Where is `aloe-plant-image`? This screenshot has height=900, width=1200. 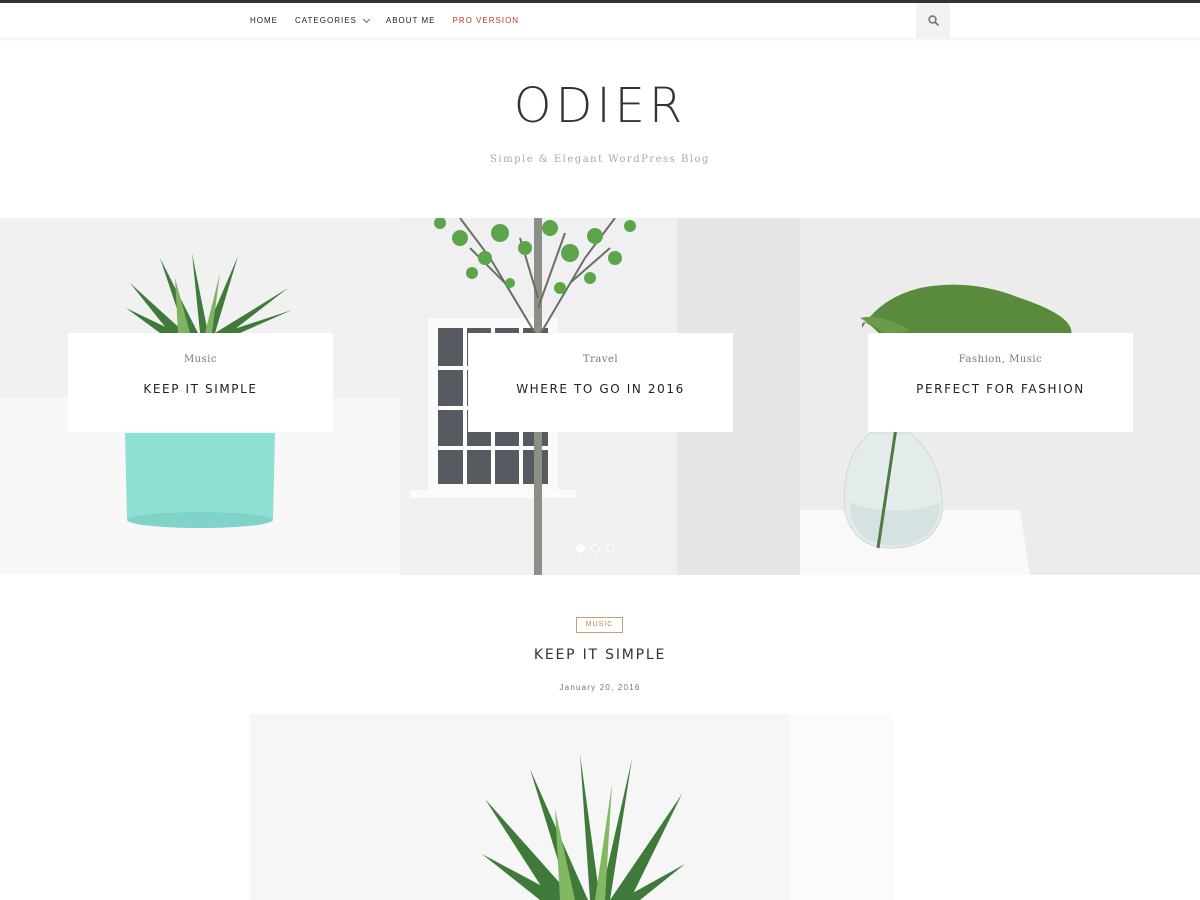 aloe-plant-image is located at coordinates (572, 807).